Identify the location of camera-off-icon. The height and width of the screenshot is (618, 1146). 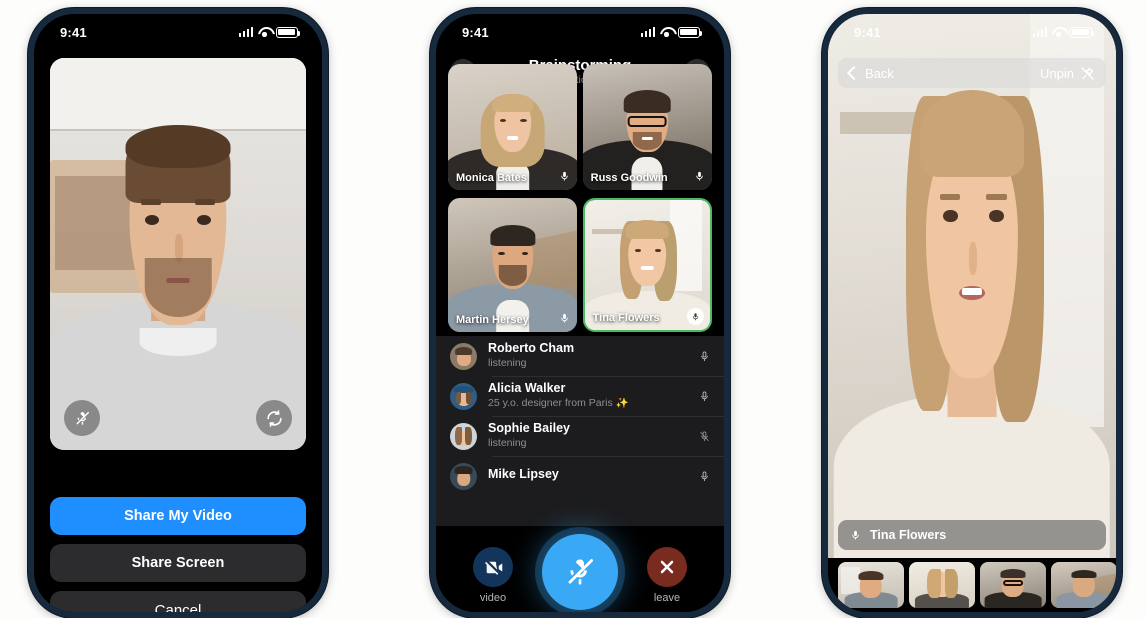
(493, 567).